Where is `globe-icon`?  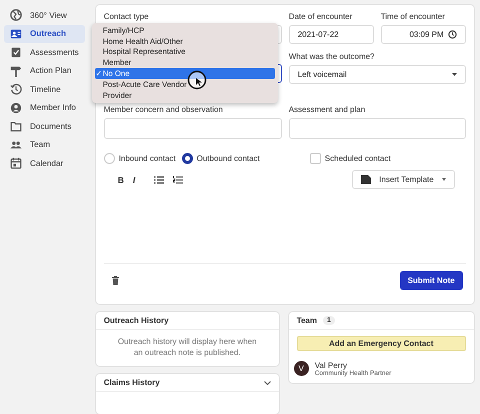 globe-icon is located at coordinates (16, 15).